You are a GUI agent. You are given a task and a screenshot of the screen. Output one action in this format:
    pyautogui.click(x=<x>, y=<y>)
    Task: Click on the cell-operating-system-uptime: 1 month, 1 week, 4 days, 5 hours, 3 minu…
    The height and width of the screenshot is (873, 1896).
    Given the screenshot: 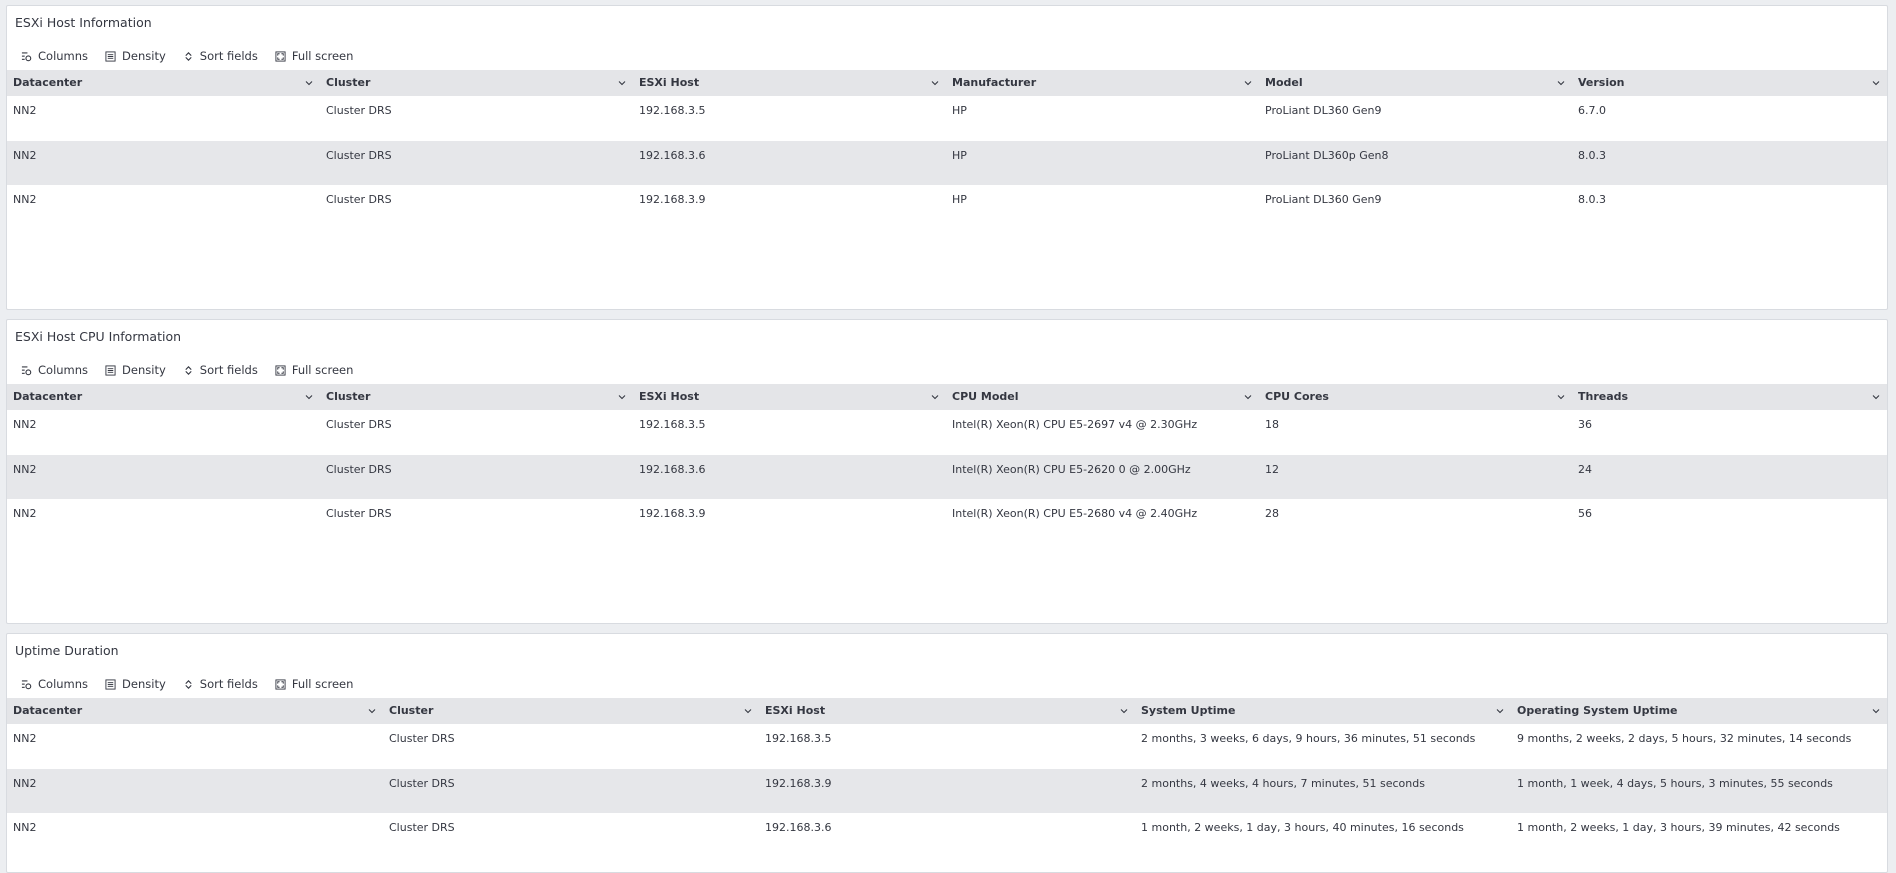 What is the action you would take?
    pyautogui.click(x=1675, y=783)
    